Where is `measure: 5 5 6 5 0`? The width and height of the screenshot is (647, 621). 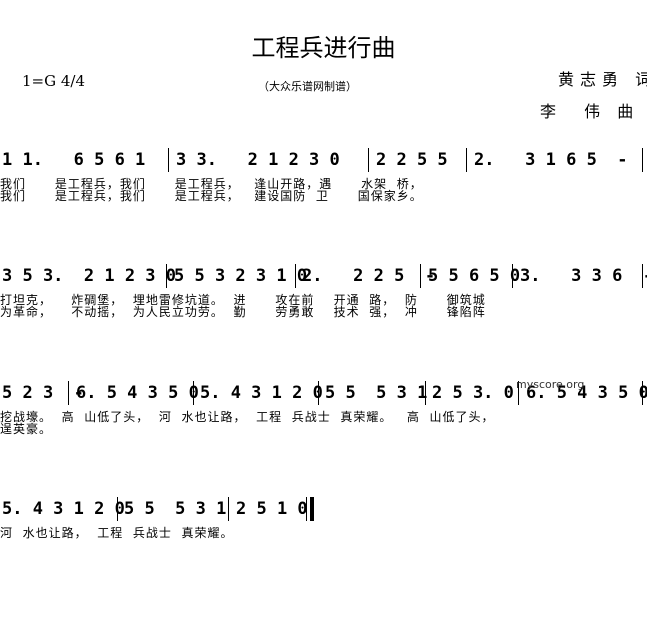 measure: 5 5 6 5 0 is located at coordinates (474, 276).